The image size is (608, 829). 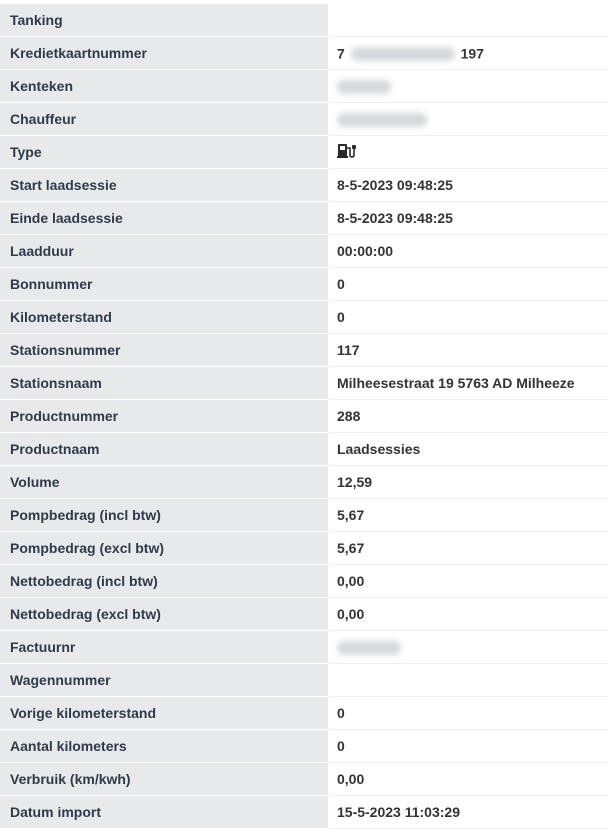 I want to click on table-row: Start laadsessie 8-5-2023 09:48:25, so click(x=304, y=185).